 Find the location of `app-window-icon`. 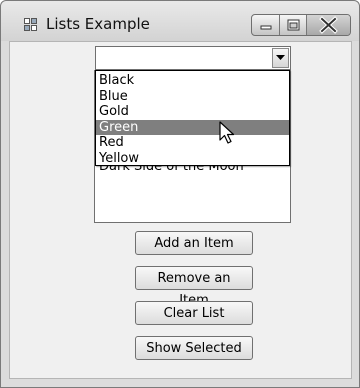

app-window-icon is located at coordinates (30, 24).